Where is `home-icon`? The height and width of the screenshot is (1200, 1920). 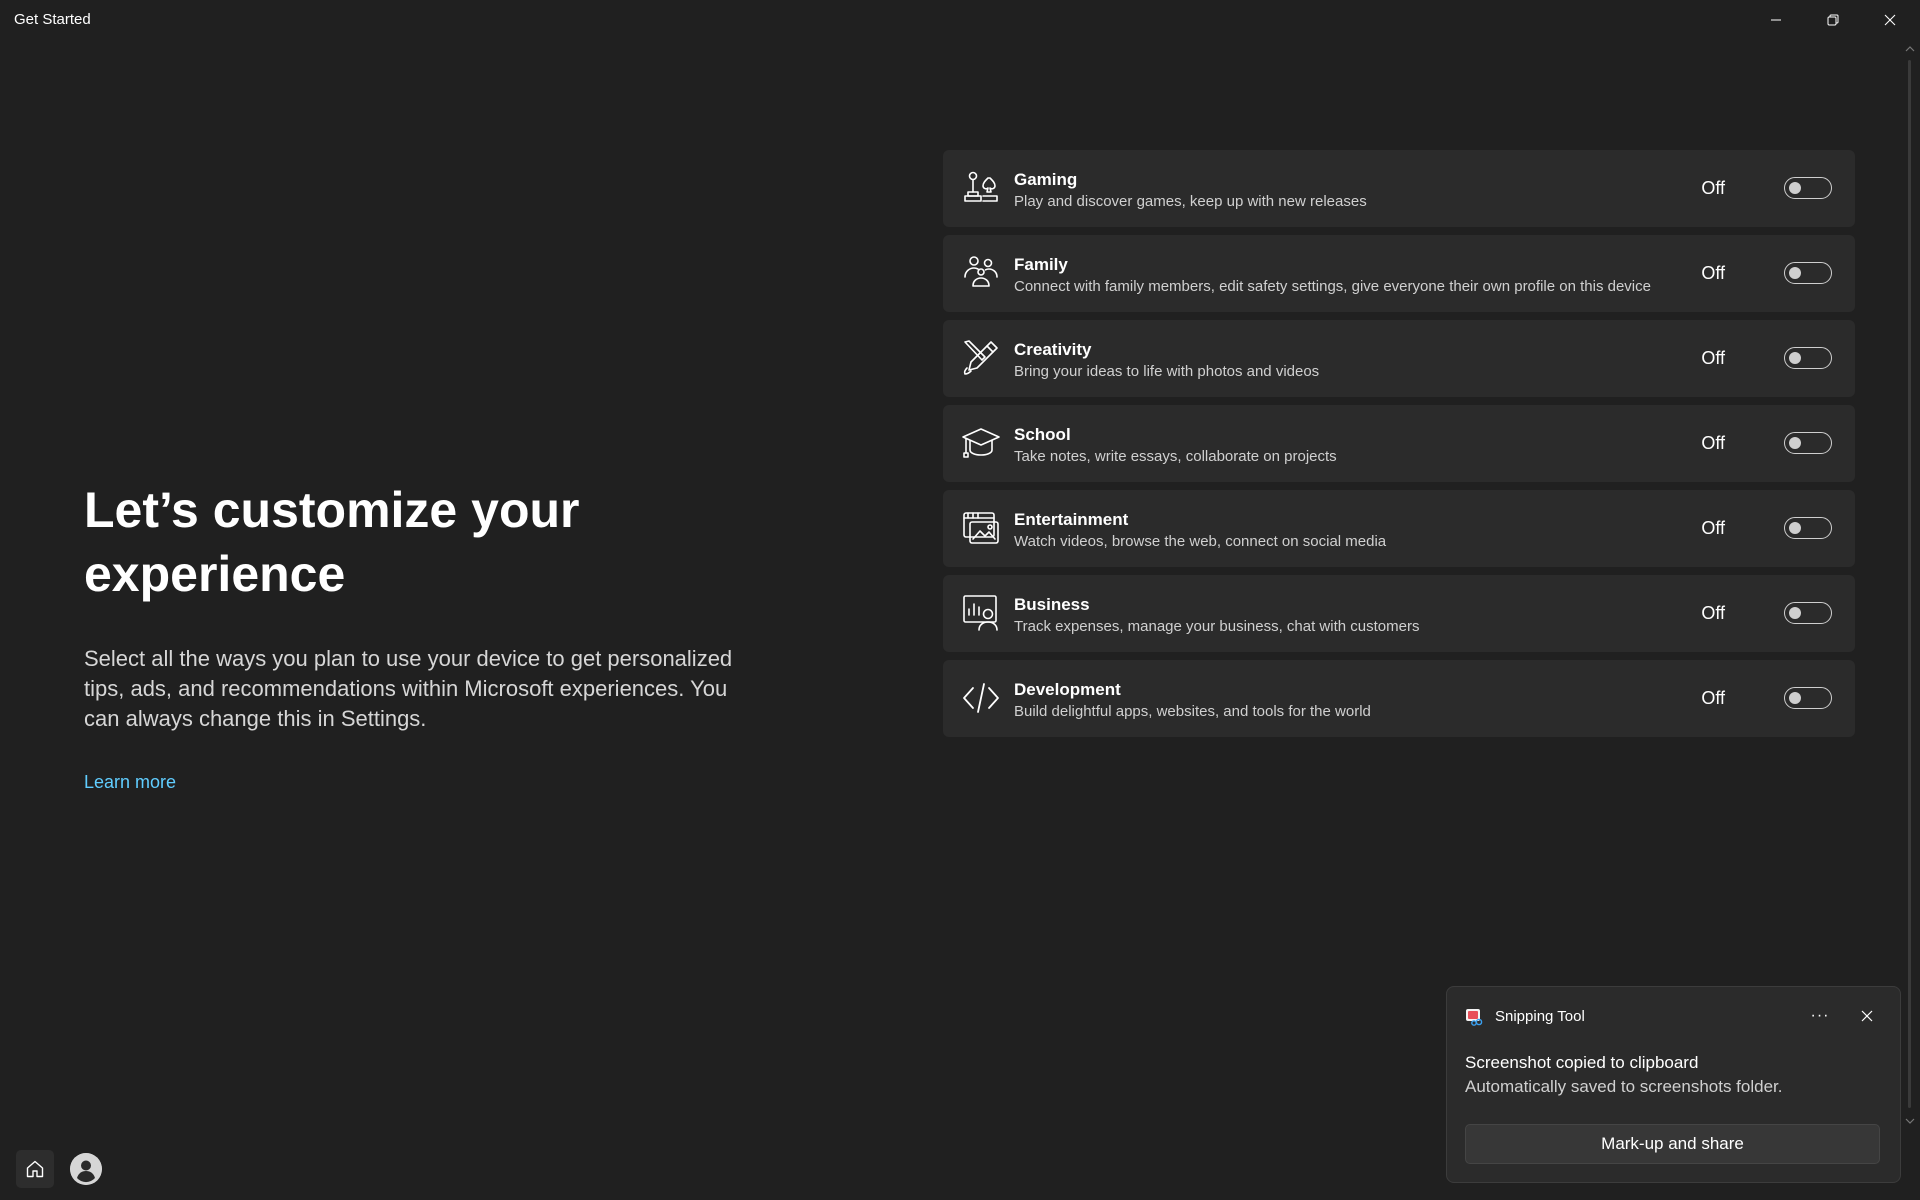 home-icon is located at coordinates (35, 1169).